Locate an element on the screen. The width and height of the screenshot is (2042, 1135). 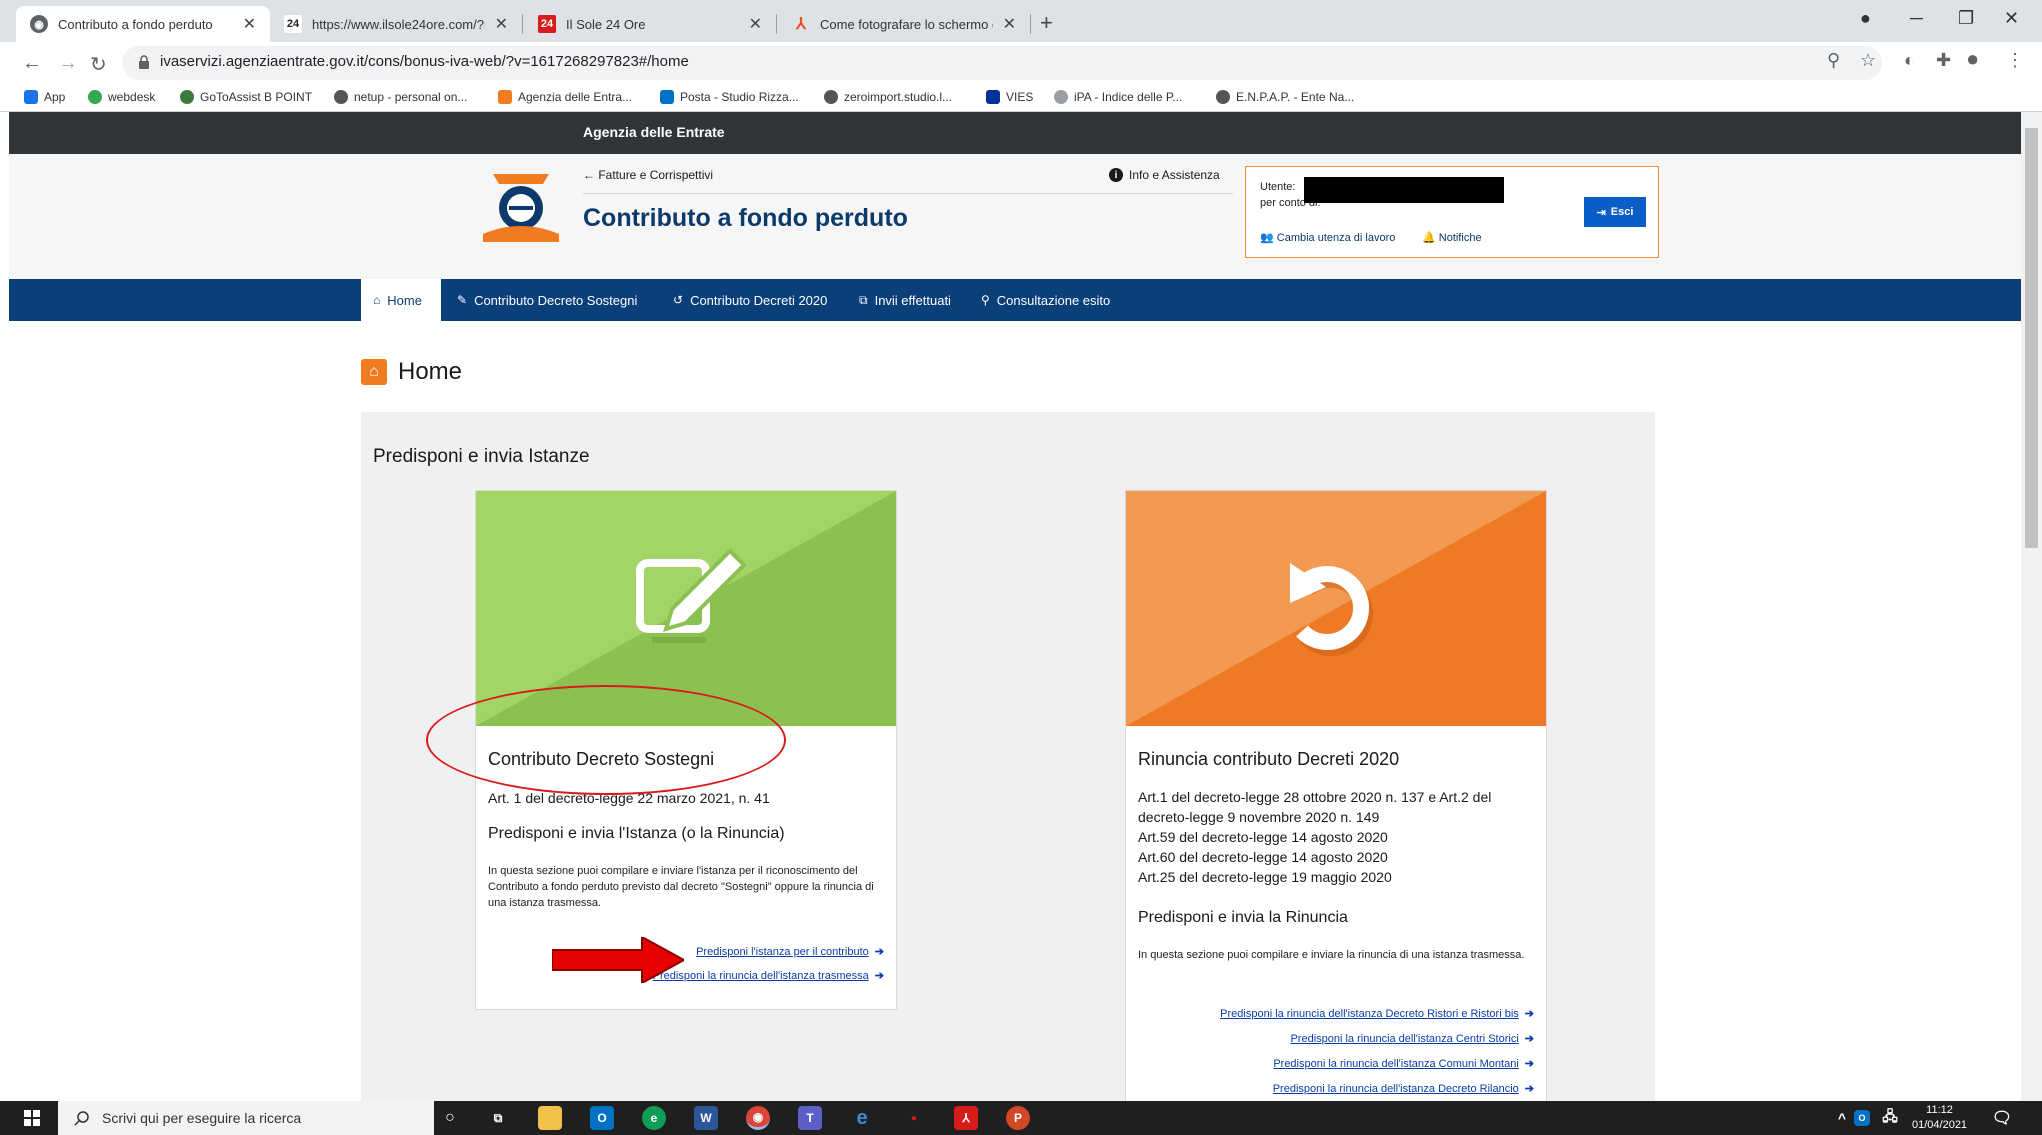
sole24-red-icon: 24 is located at coordinates (547, 24).